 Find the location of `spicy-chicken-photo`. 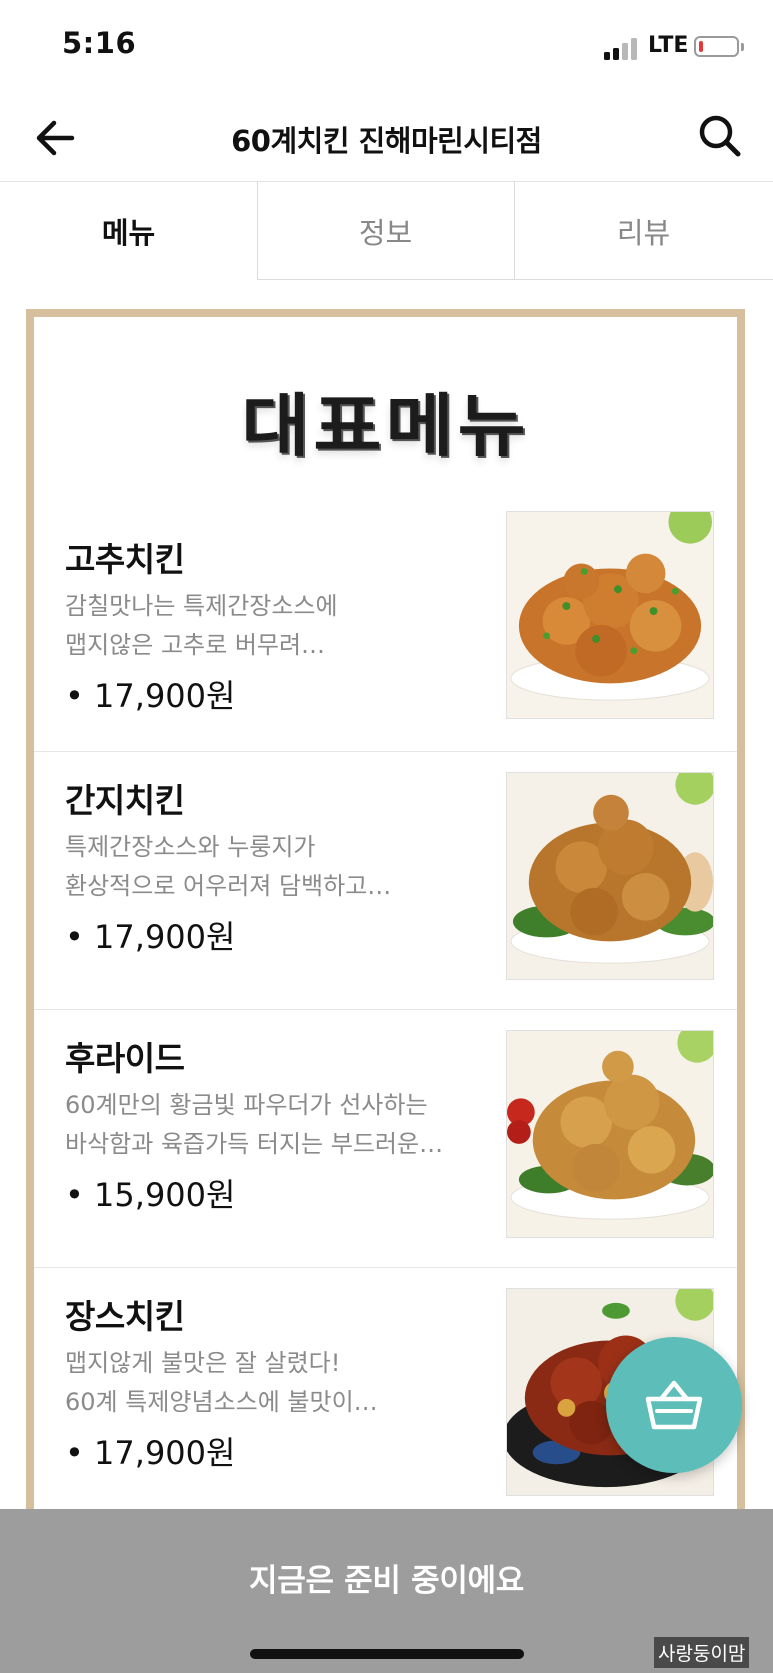

spicy-chicken-photo is located at coordinates (610, 615).